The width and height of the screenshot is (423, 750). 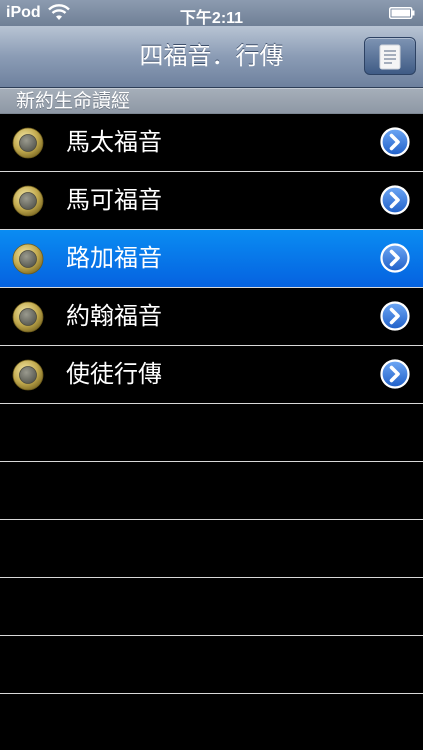 I want to click on notes-button, so click(x=390, y=56).